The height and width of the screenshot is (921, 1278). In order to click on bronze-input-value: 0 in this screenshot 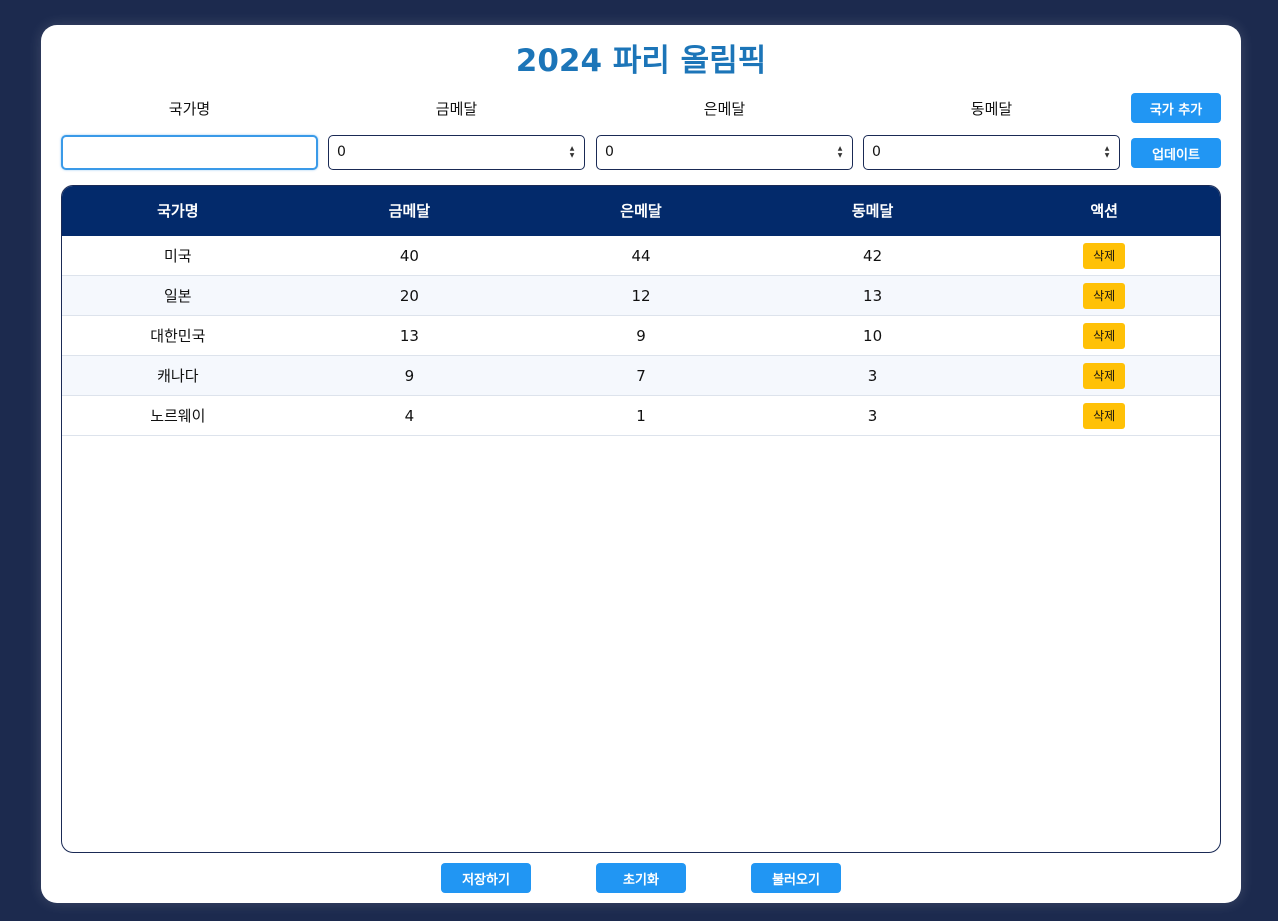, I will do `click(876, 152)`.